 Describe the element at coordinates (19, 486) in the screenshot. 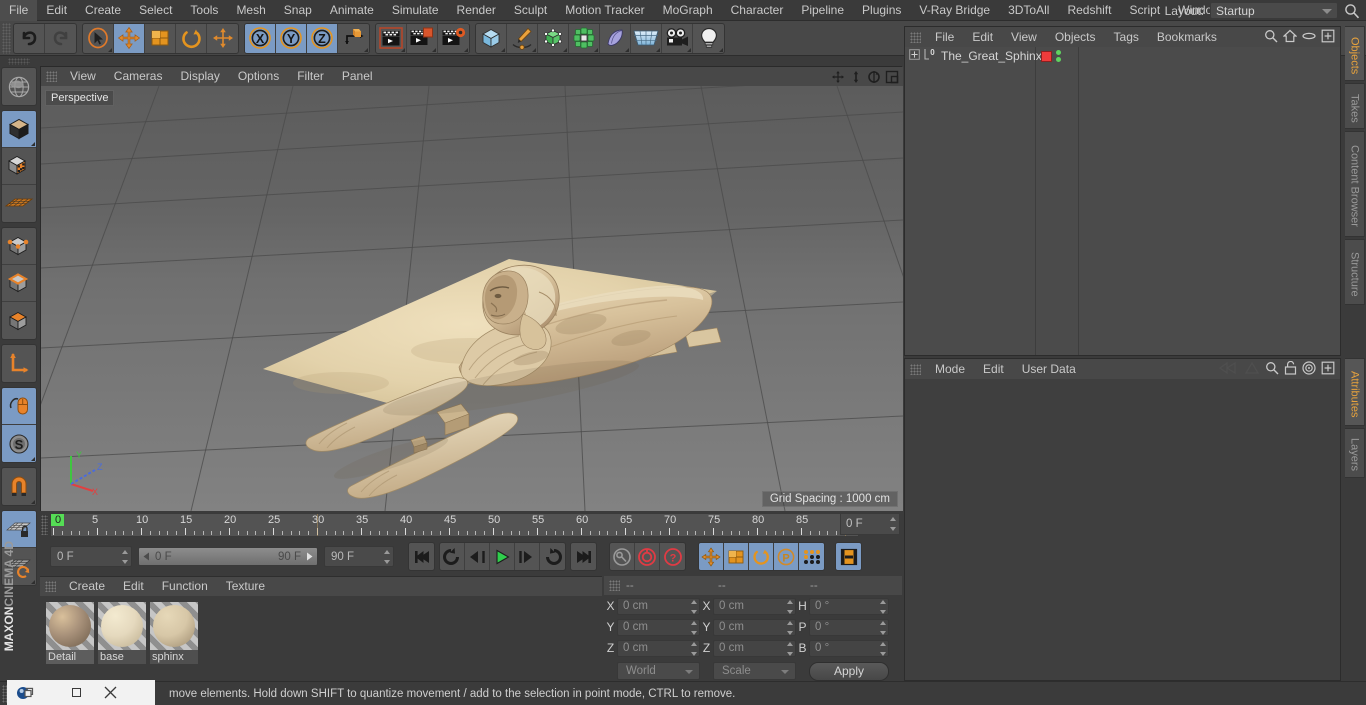

I see `enable-snapping-button` at that location.